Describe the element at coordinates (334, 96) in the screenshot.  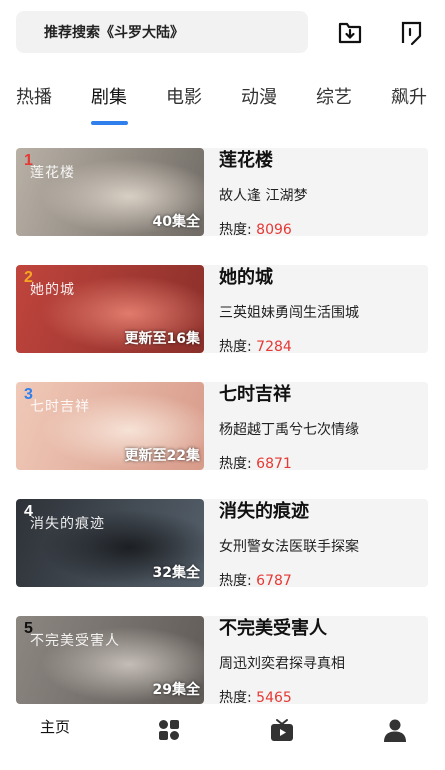
I see `tab-variety: 综艺` at that location.